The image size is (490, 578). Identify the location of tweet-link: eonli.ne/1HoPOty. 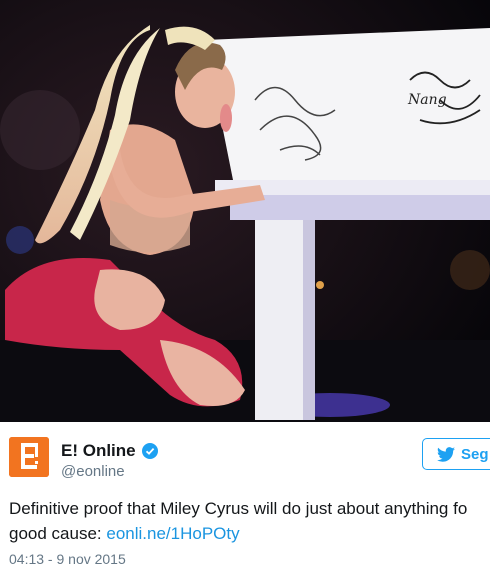
(172, 533).